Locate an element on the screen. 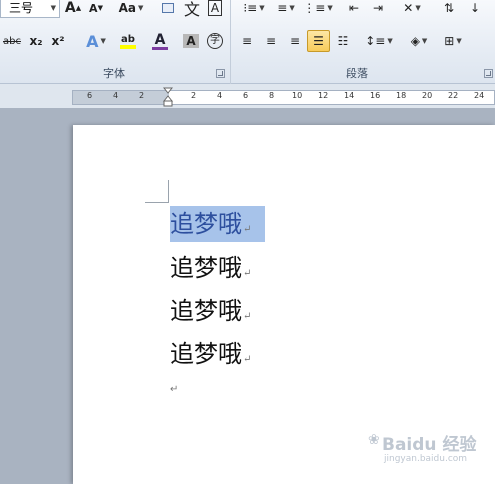 This screenshot has height=484, width=495. numbered-list-icon: ≡ is located at coordinates (282, 8).